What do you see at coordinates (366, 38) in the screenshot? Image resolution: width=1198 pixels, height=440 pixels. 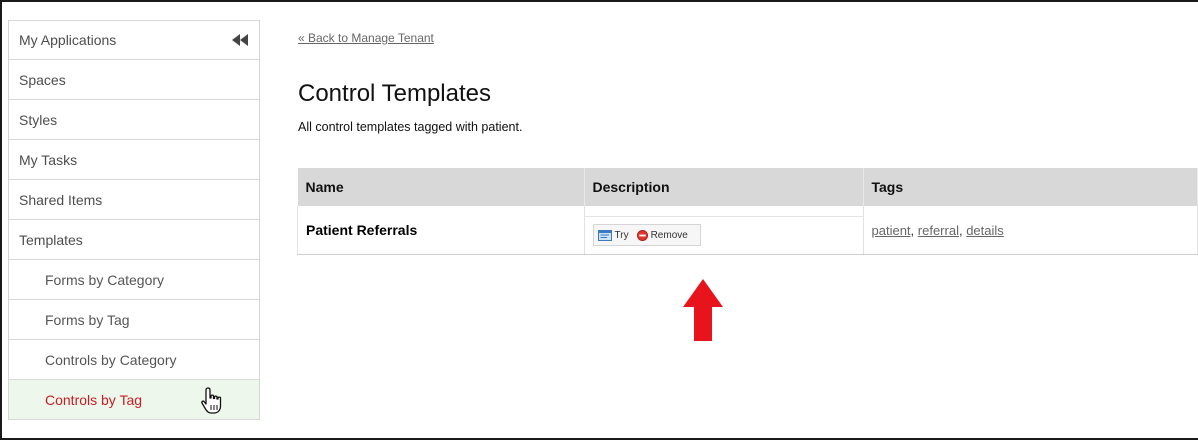 I see `back-to-manage-tenant-link: « Back to Manage Tenant` at bounding box center [366, 38].